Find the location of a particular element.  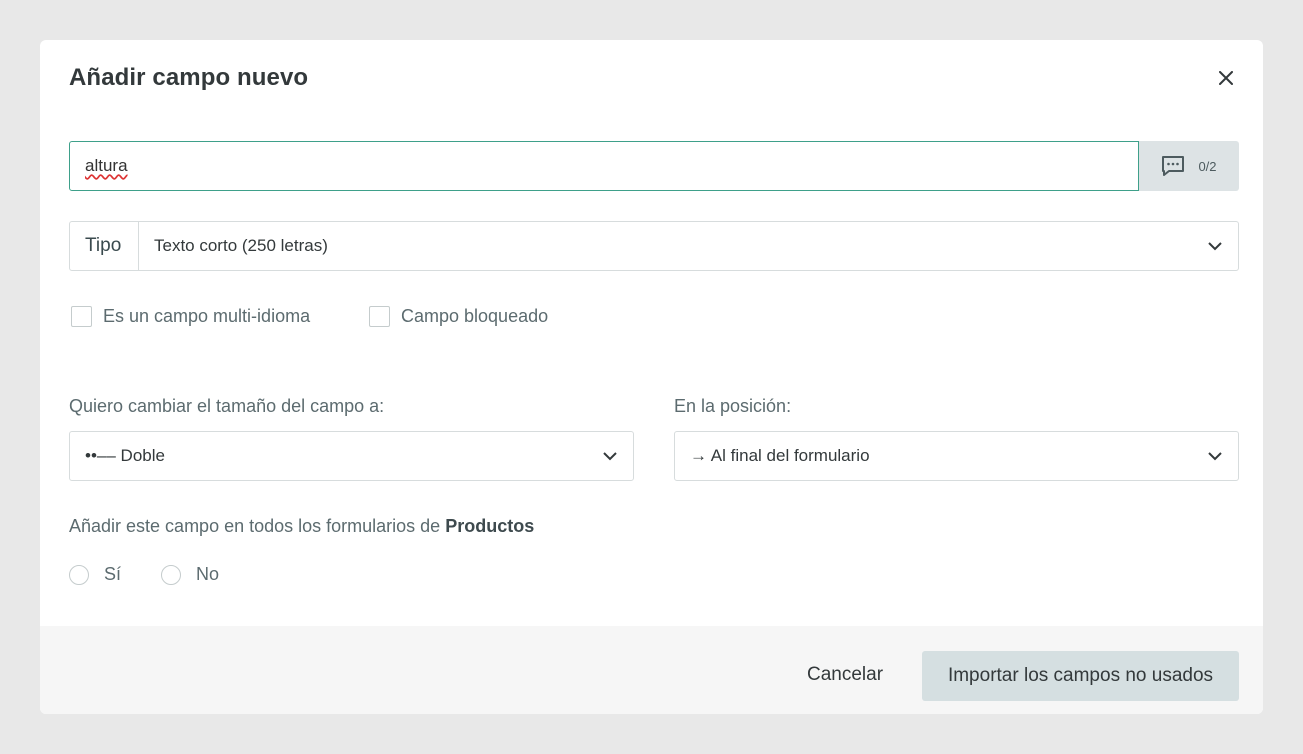

multilang-checkbox is located at coordinates (81, 316).